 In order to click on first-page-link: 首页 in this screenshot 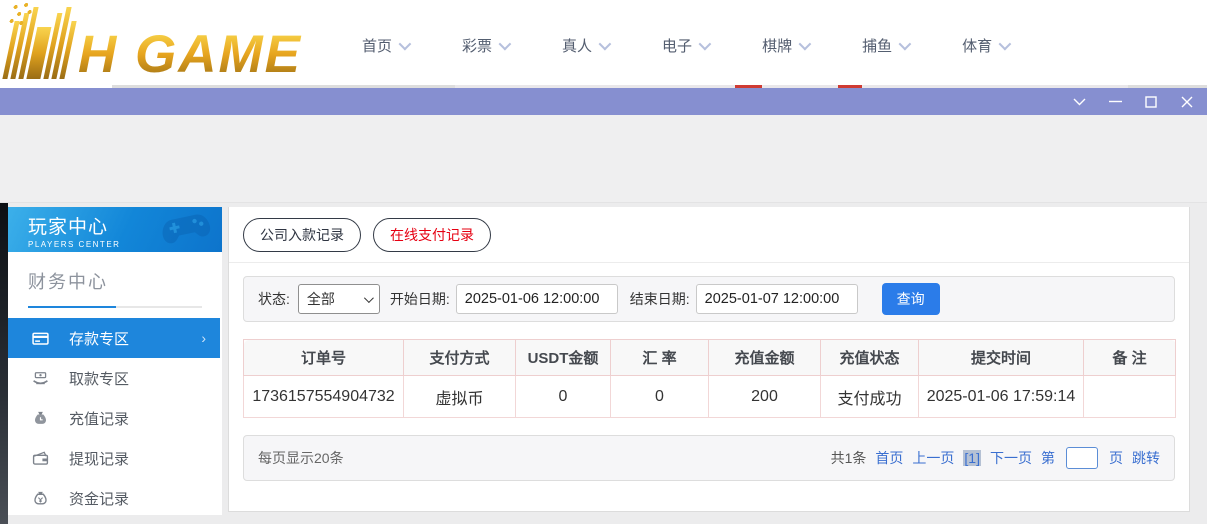, I will do `click(889, 458)`.